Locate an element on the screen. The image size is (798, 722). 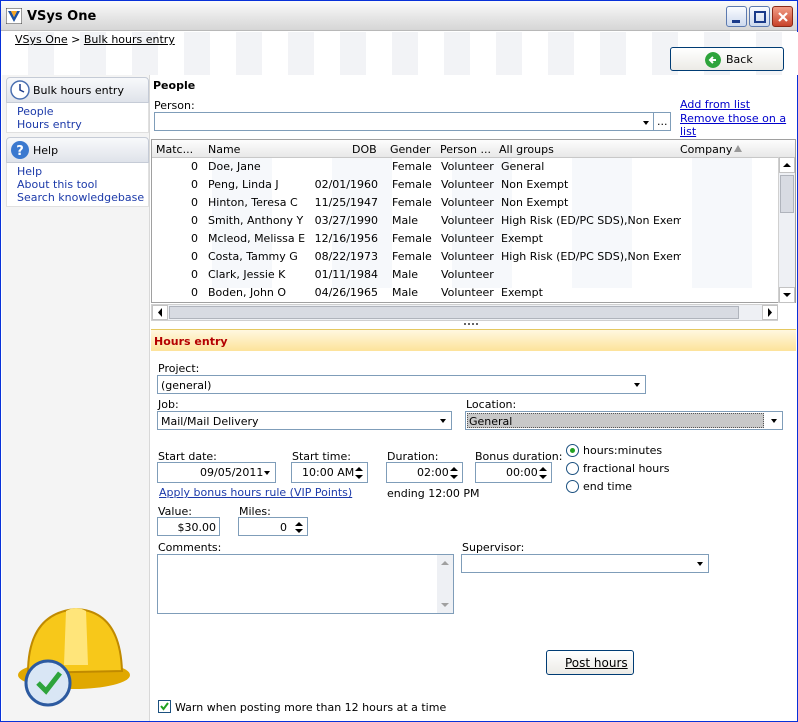
close-button is located at coordinates (782, 16).